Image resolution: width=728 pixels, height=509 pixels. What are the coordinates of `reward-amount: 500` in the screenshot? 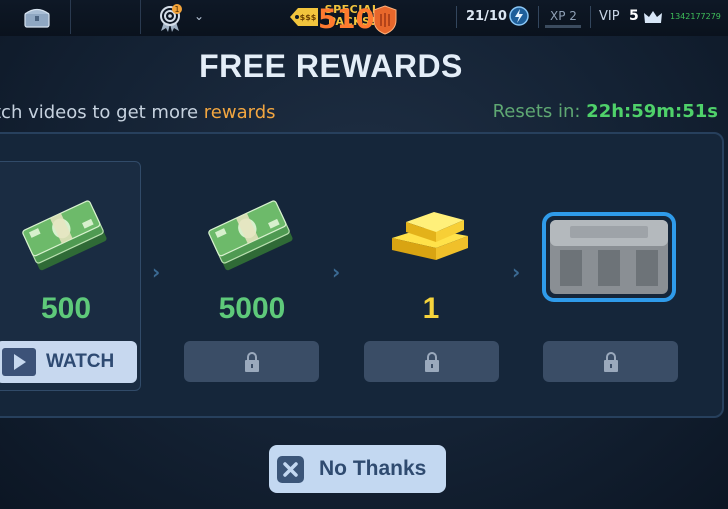 It's located at (66, 308).